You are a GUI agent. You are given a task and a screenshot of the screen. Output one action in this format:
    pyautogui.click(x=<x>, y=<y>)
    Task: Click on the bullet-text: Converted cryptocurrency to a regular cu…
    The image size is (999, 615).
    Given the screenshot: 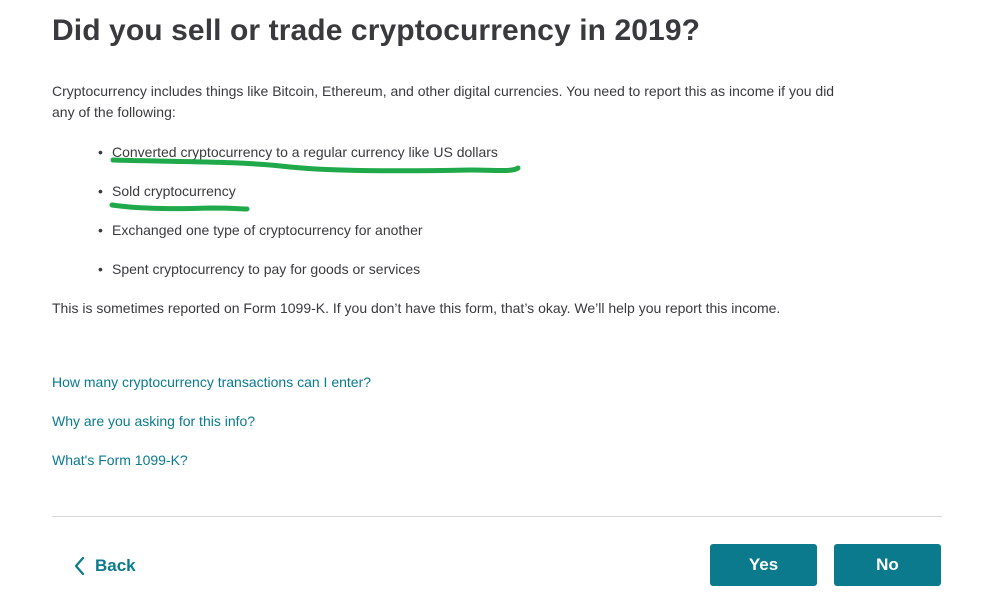 What is the action you would take?
    pyautogui.click(x=305, y=152)
    